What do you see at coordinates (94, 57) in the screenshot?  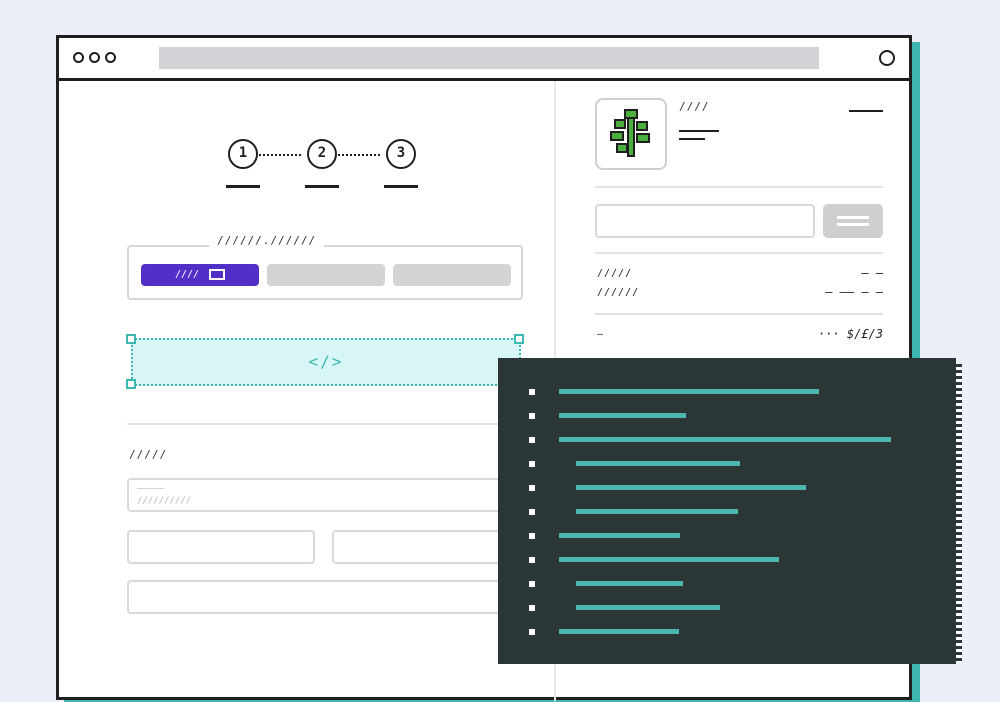 I see `traffic-dots-icon` at bounding box center [94, 57].